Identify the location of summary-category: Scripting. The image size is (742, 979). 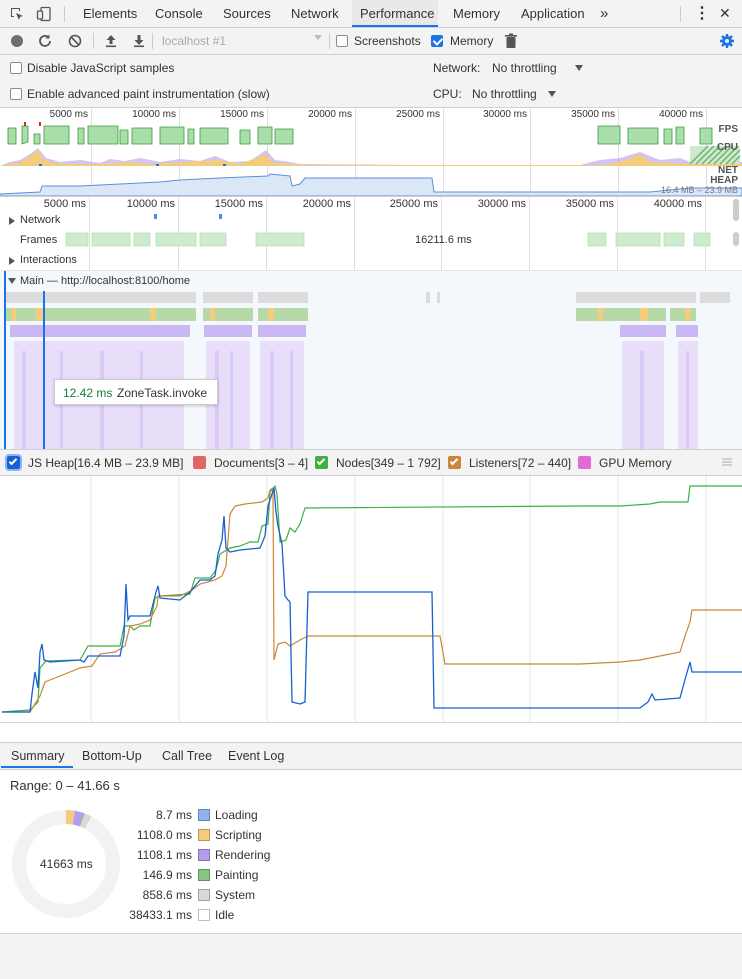
(238, 835).